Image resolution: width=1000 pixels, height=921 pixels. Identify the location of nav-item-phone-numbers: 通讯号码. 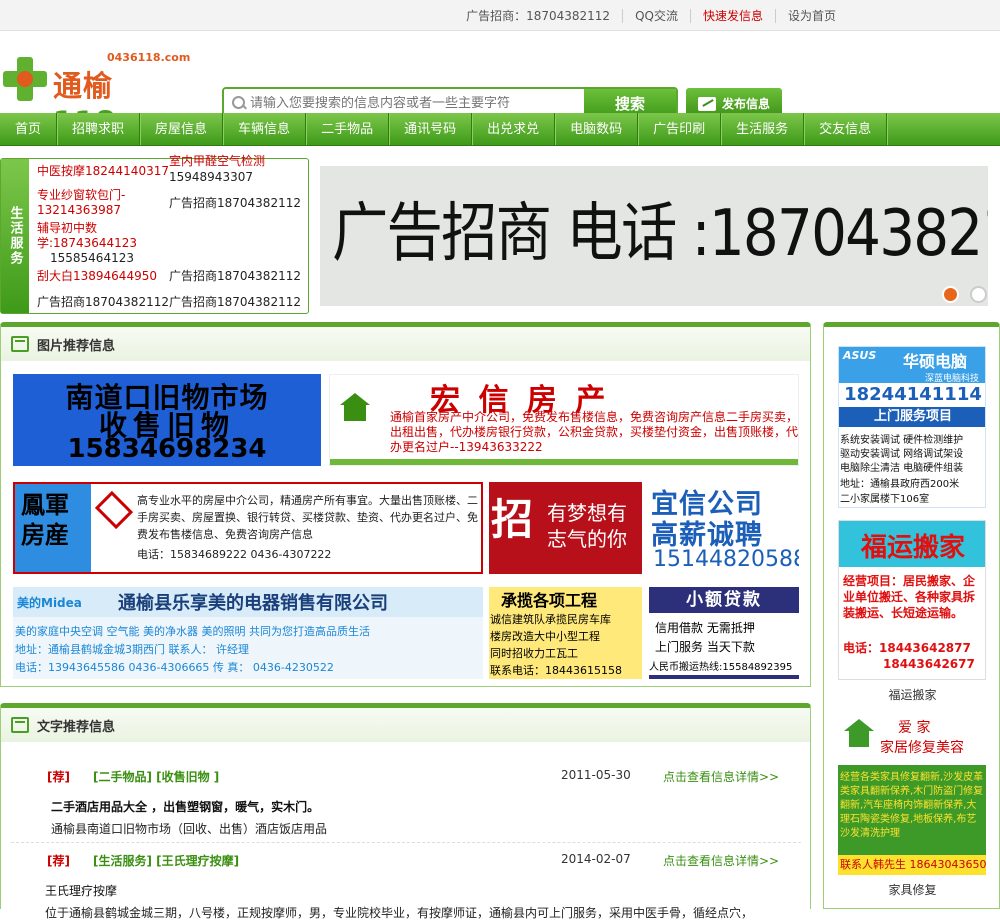
(431, 129).